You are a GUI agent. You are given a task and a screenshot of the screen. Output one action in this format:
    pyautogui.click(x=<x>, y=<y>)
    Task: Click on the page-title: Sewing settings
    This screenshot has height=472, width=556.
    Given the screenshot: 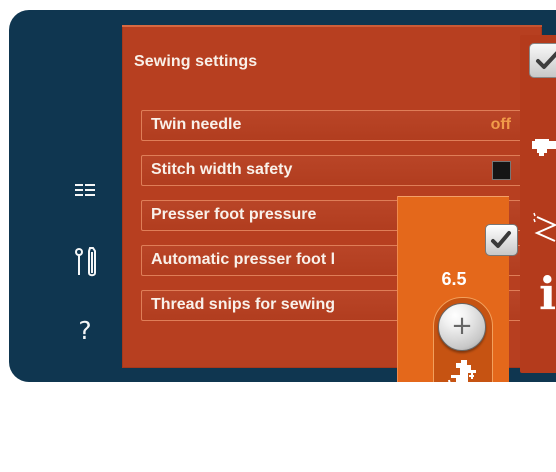 What is the action you would take?
    pyautogui.click(x=196, y=61)
    